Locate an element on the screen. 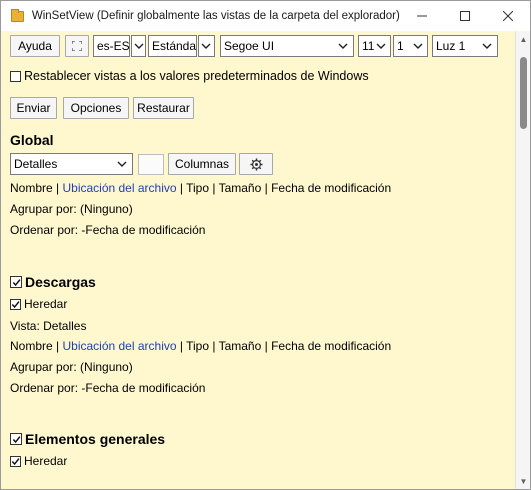  general-items-heading: Elementos generales is located at coordinates (95, 439).